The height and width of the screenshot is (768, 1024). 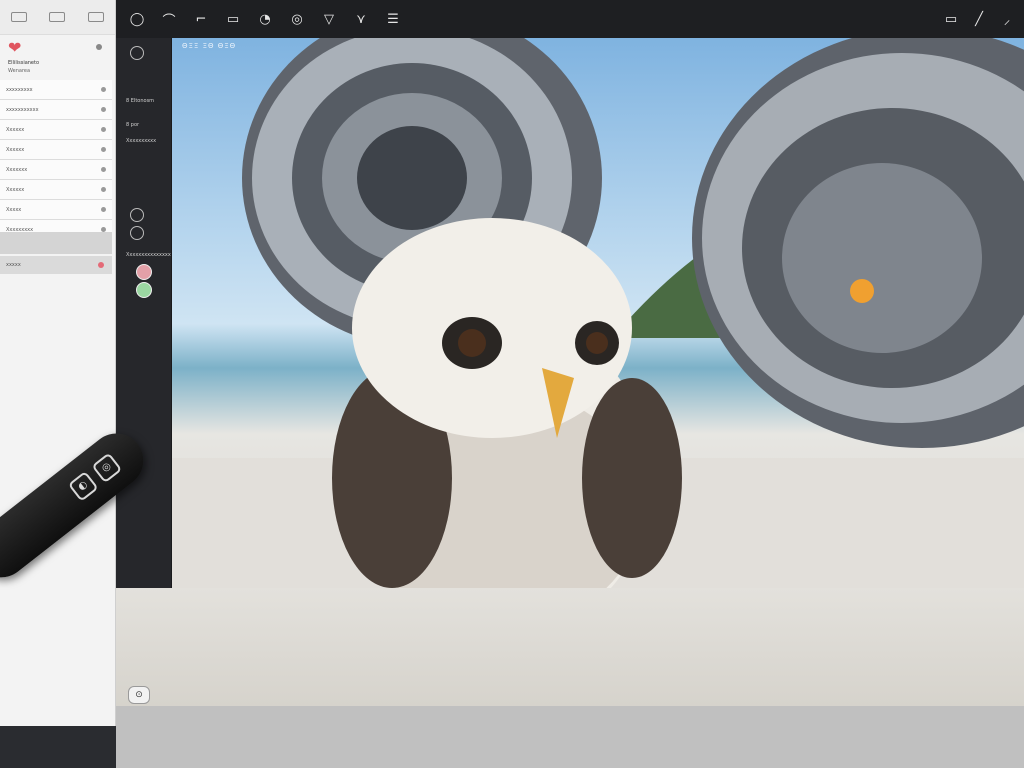 I want to click on primary-color-swatch, so click(x=144, y=272).